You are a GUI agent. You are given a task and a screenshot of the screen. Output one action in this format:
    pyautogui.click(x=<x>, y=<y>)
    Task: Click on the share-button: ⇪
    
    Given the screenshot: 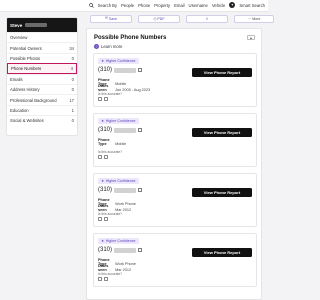 What is the action you would take?
    pyautogui.click(x=207, y=19)
    